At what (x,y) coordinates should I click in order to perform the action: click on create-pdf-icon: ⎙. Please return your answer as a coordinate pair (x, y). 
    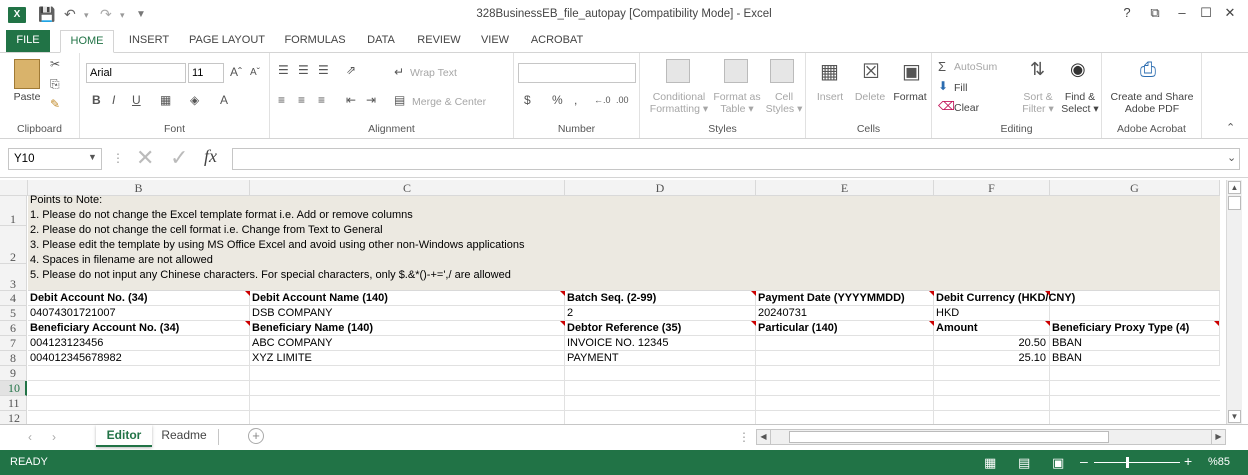
    Looking at the image, I should click on (1148, 70).